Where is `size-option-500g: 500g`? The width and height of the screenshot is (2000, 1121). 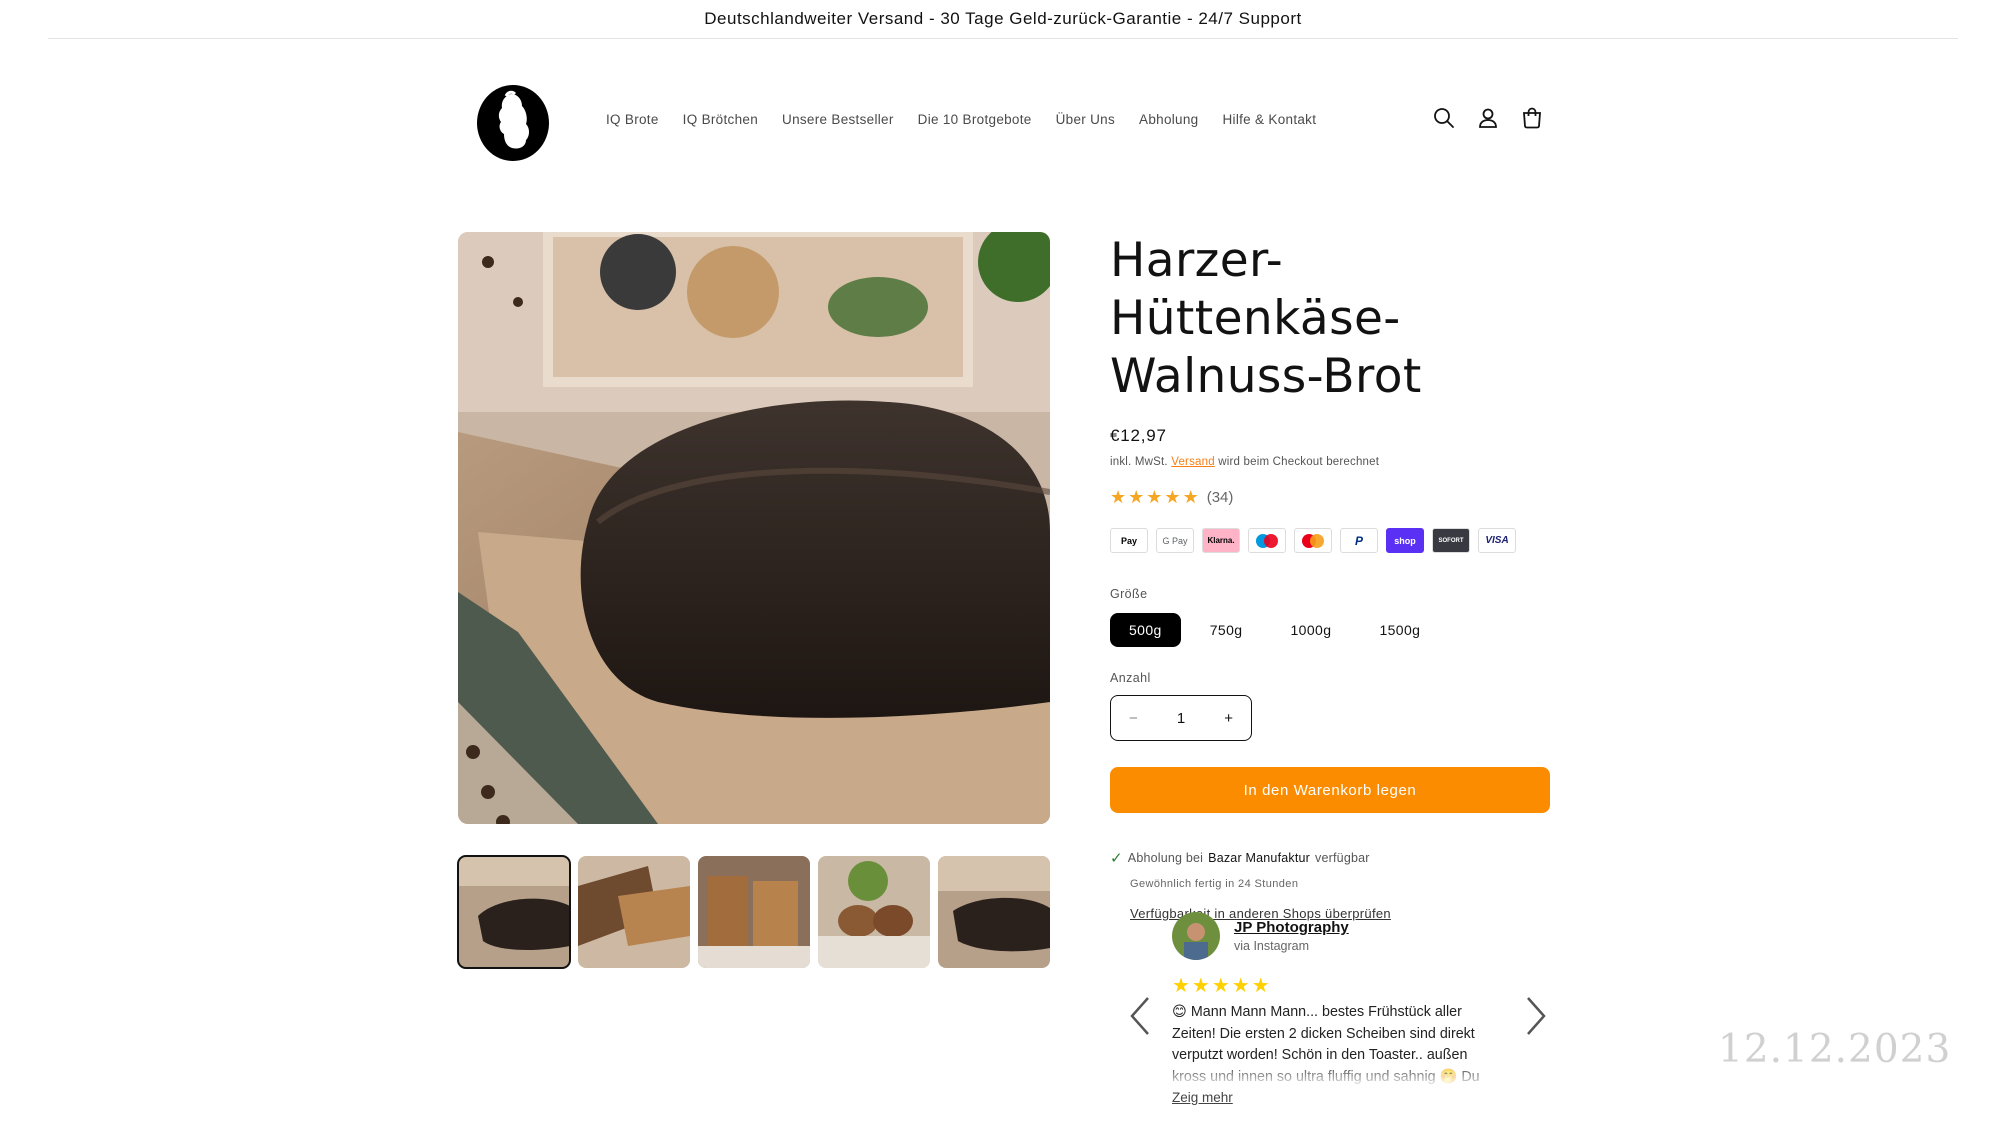 size-option-500g: 500g is located at coordinates (1145, 630).